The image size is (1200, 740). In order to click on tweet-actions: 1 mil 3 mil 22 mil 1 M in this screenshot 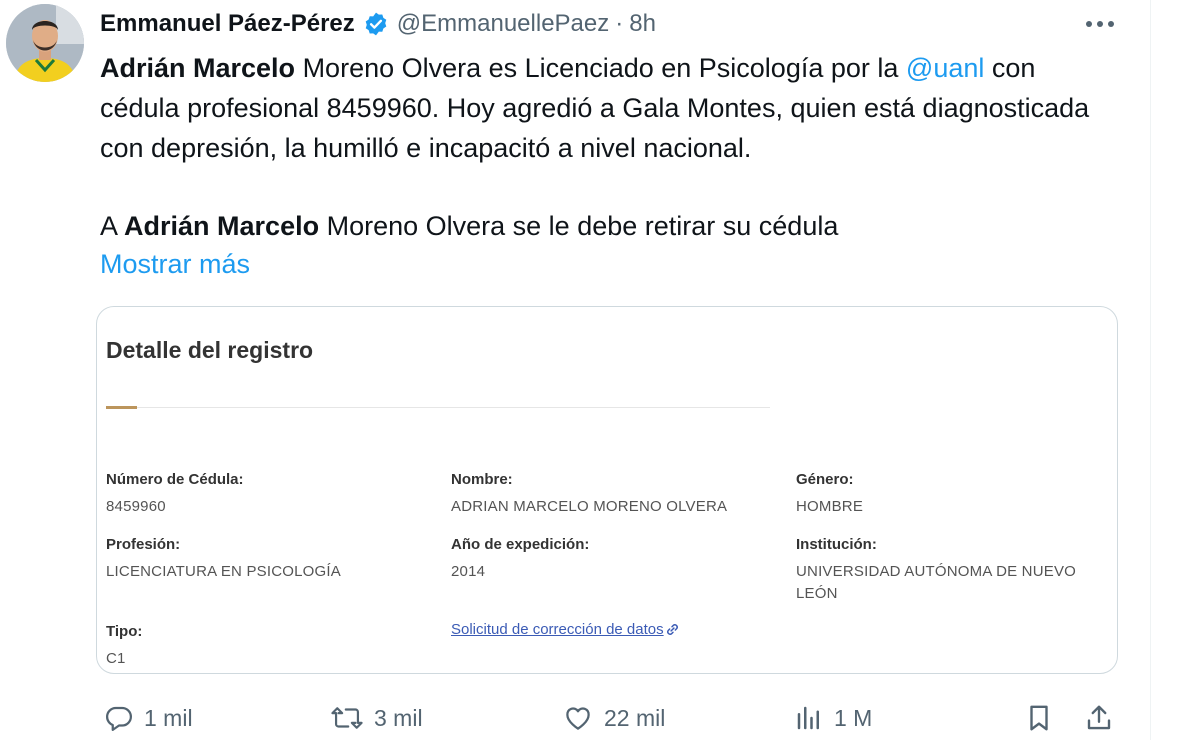, I will do `click(575, 718)`.